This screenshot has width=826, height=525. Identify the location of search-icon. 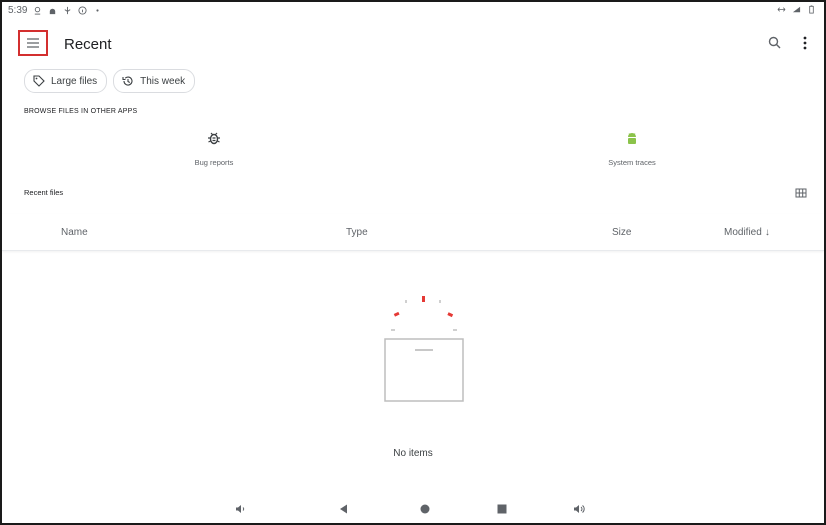
(774, 42).